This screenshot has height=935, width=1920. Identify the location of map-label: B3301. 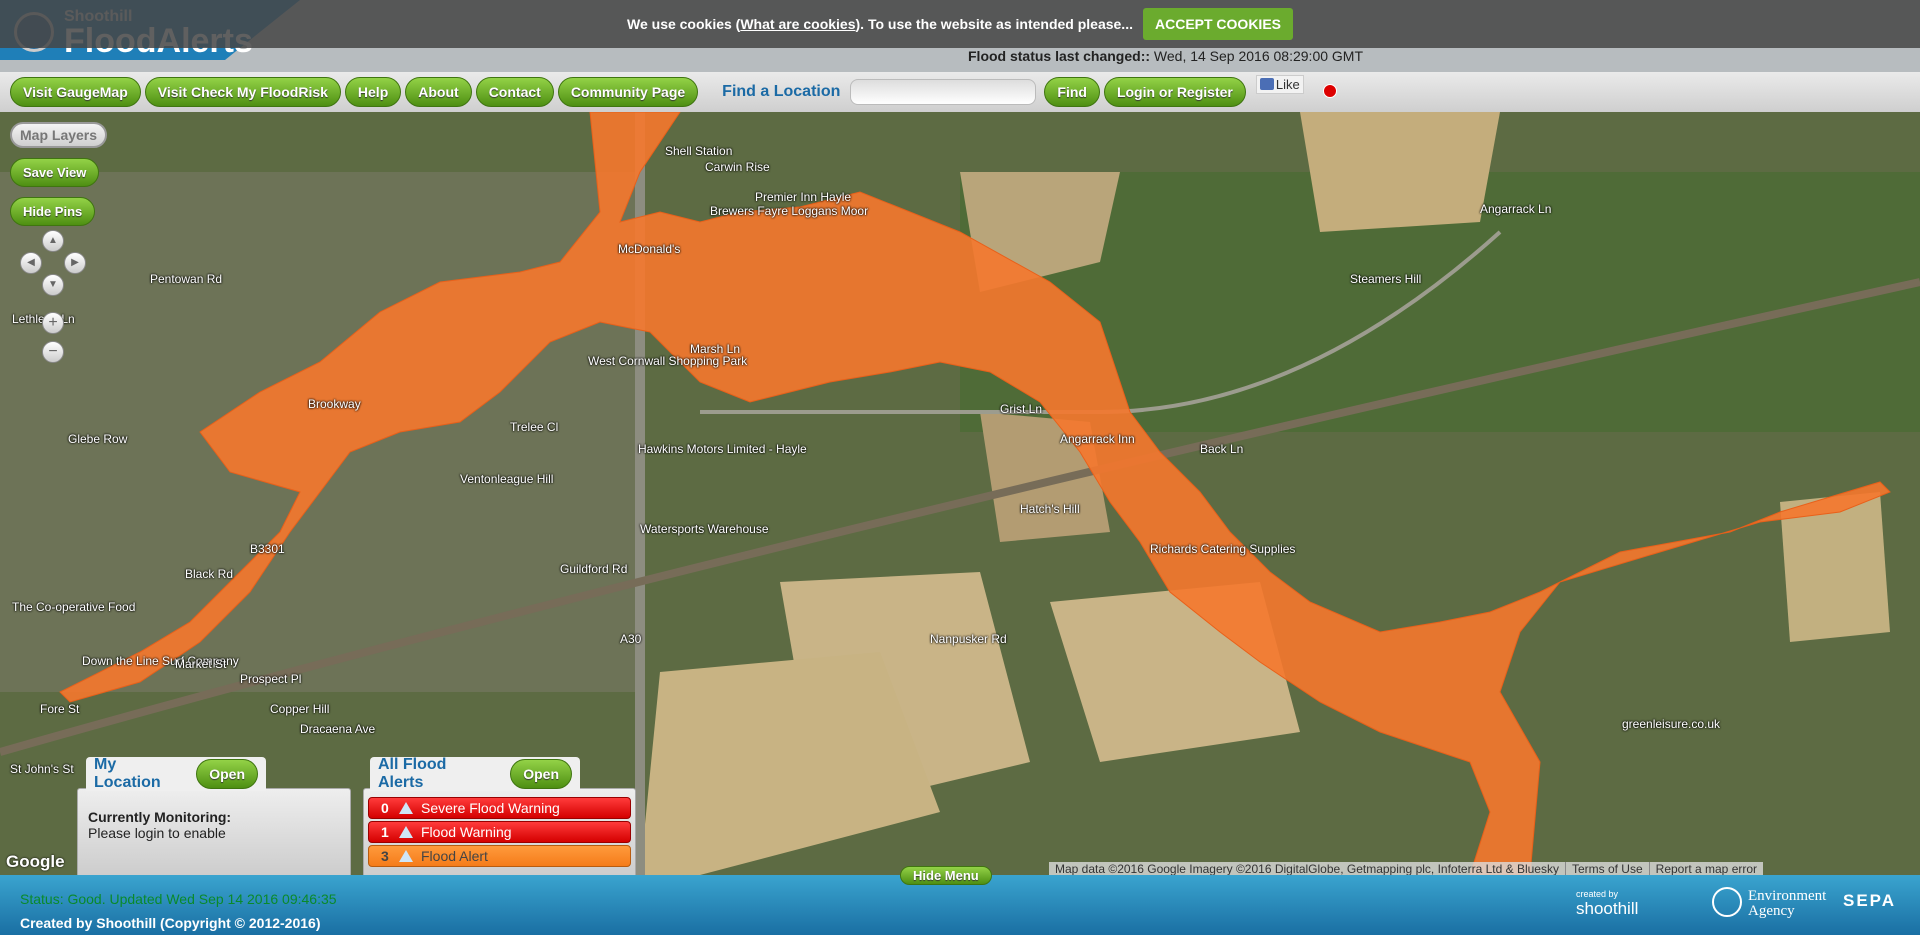
(267, 549).